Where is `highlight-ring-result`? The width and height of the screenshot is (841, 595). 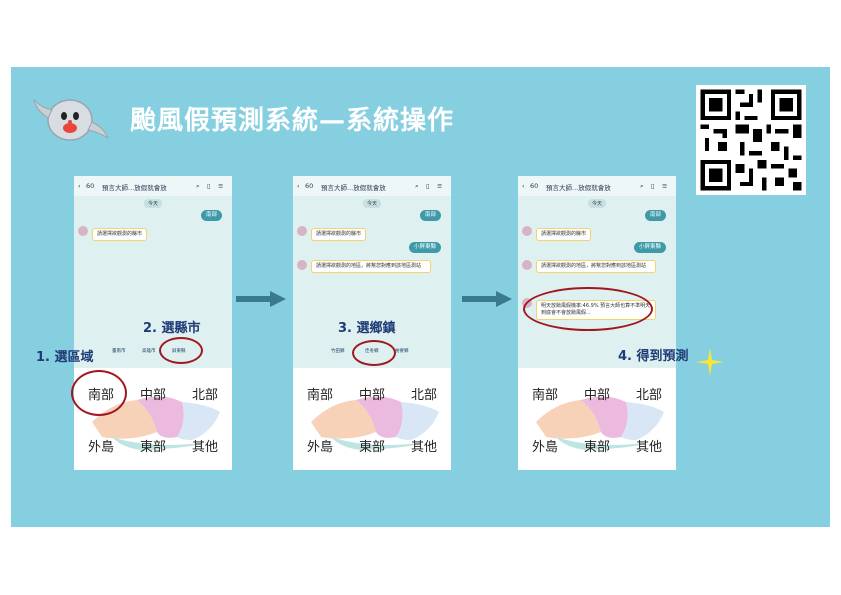
highlight-ring-result is located at coordinates (588, 309).